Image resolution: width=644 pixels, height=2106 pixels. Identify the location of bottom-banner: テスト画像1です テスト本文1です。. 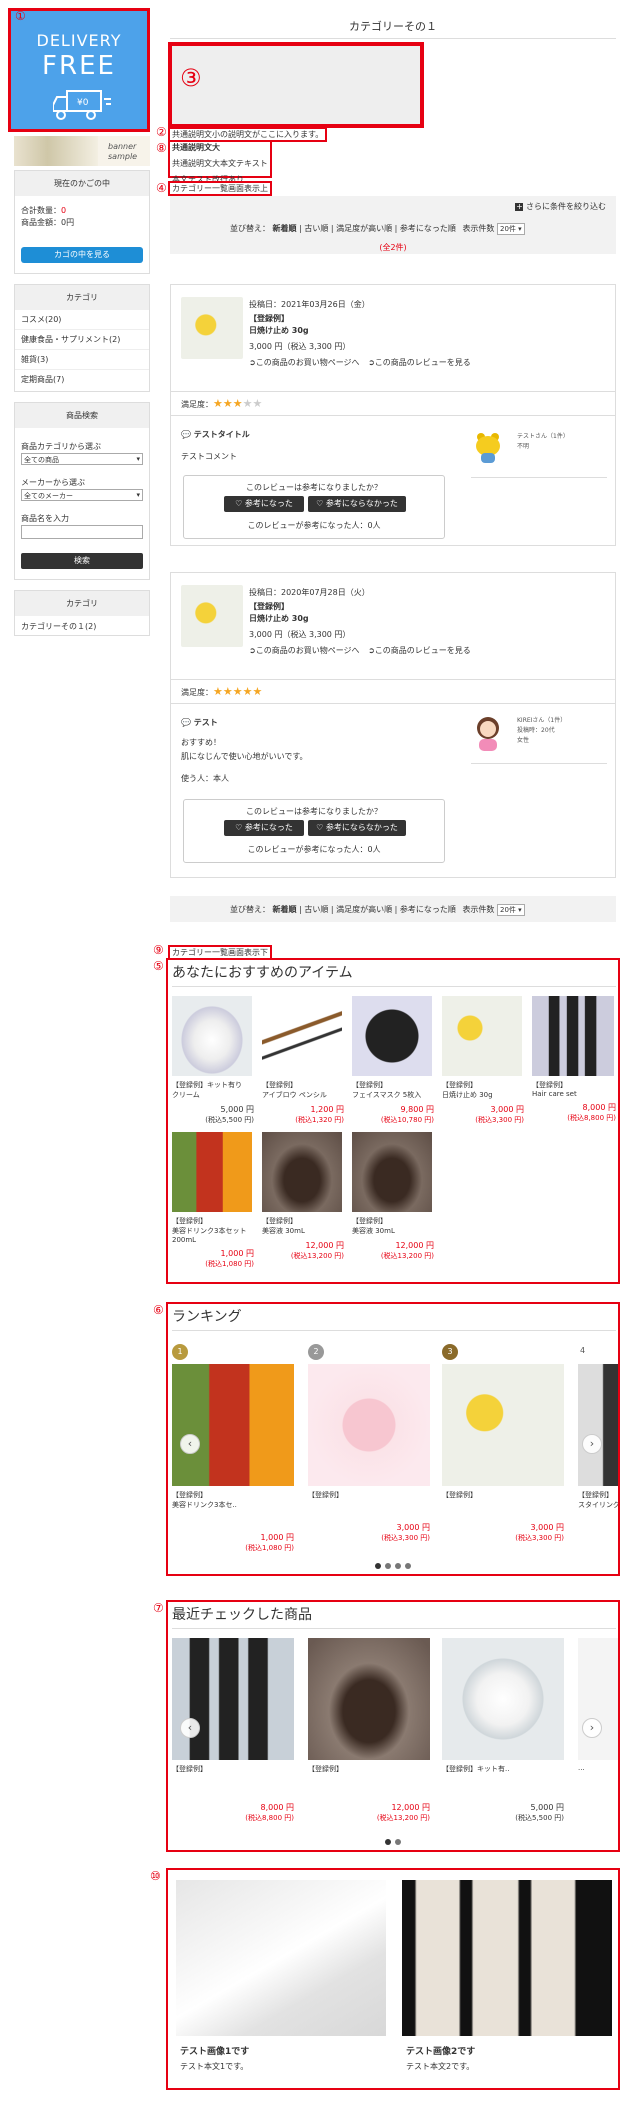
(281, 1976).